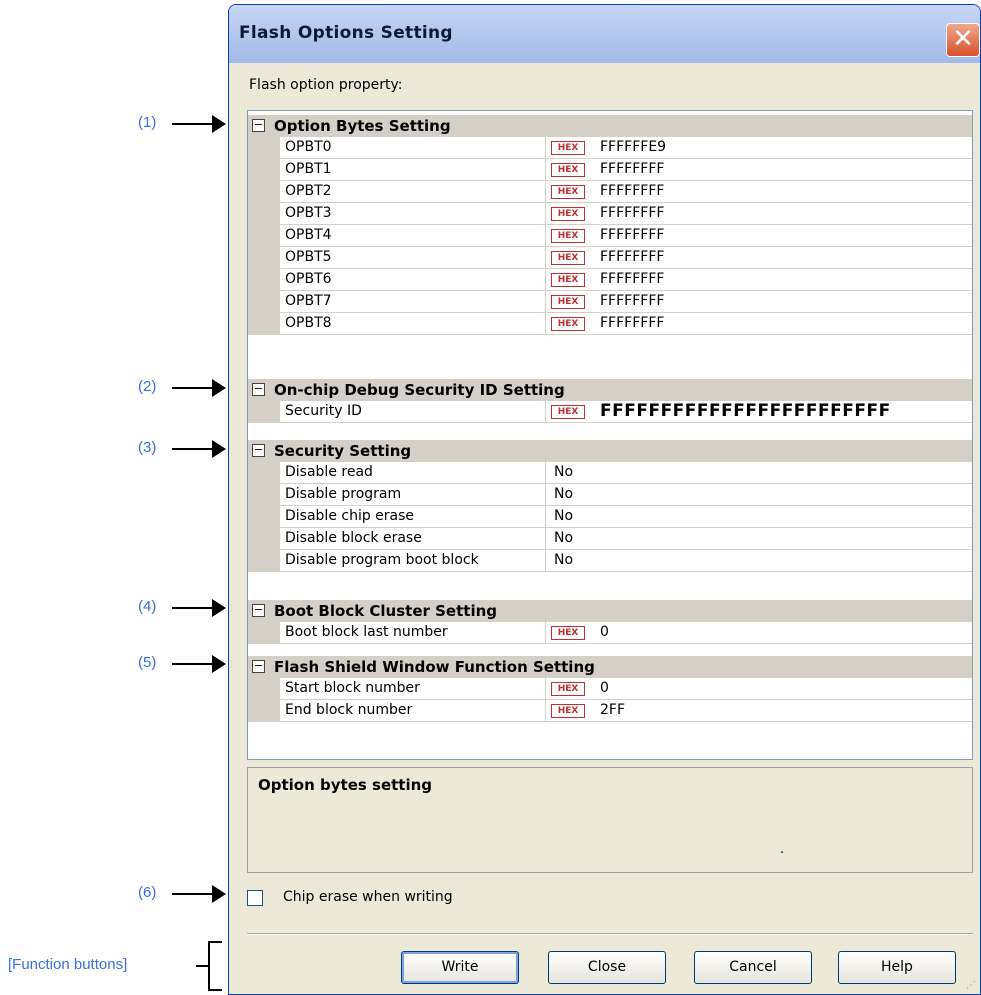 This screenshot has width=981, height=995. Describe the element at coordinates (255, 898) in the screenshot. I see `chip-erase-checkbox` at that location.